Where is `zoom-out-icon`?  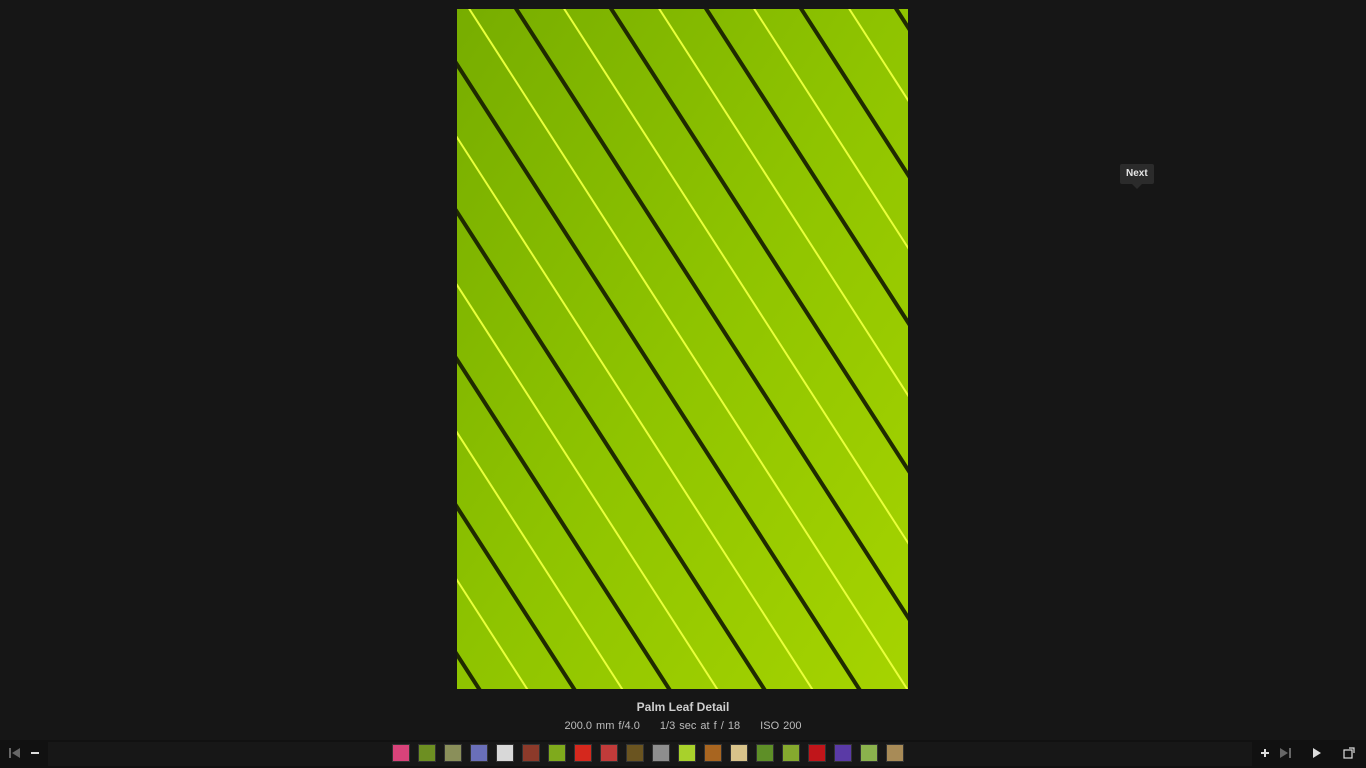
zoom-out-icon is located at coordinates (35, 753).